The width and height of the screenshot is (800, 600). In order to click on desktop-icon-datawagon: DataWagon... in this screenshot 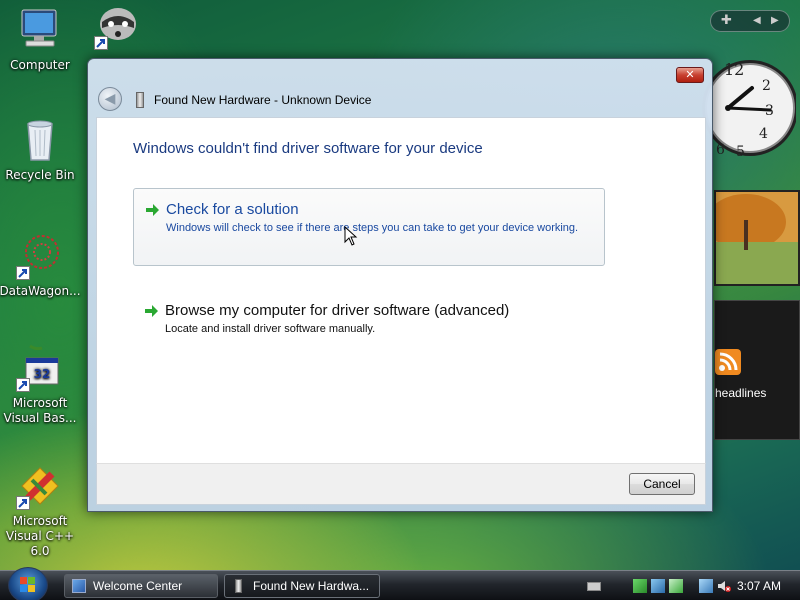, I will do `click(41, 265)`.